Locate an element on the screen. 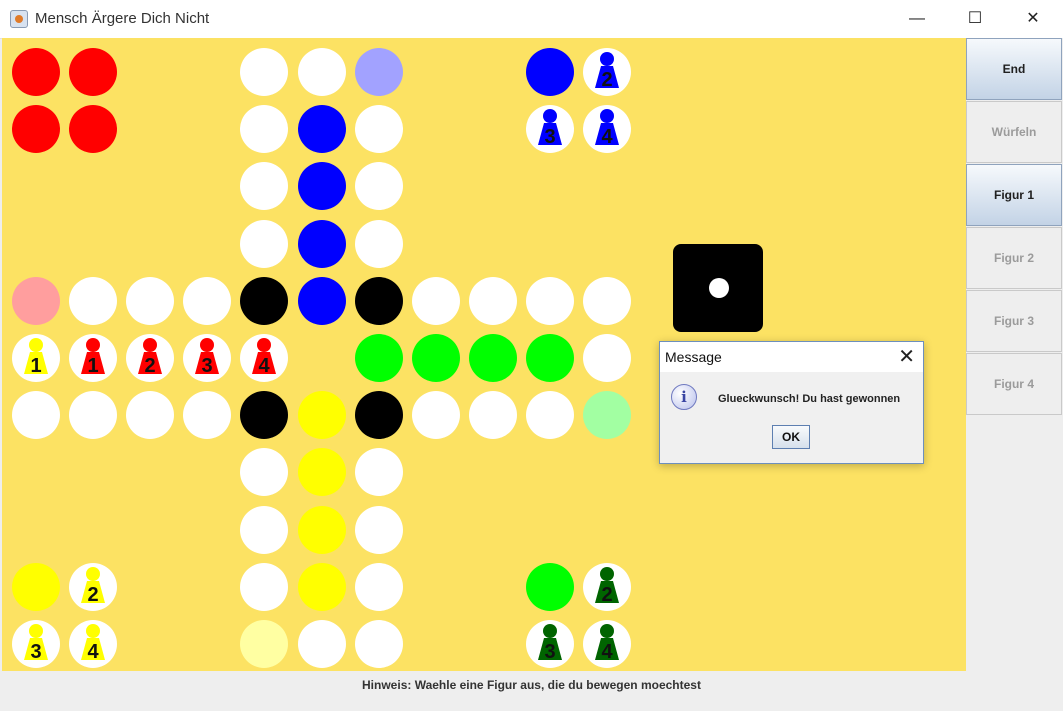  blue-pawn-icon: 2 is located at coordinates (607, 71).